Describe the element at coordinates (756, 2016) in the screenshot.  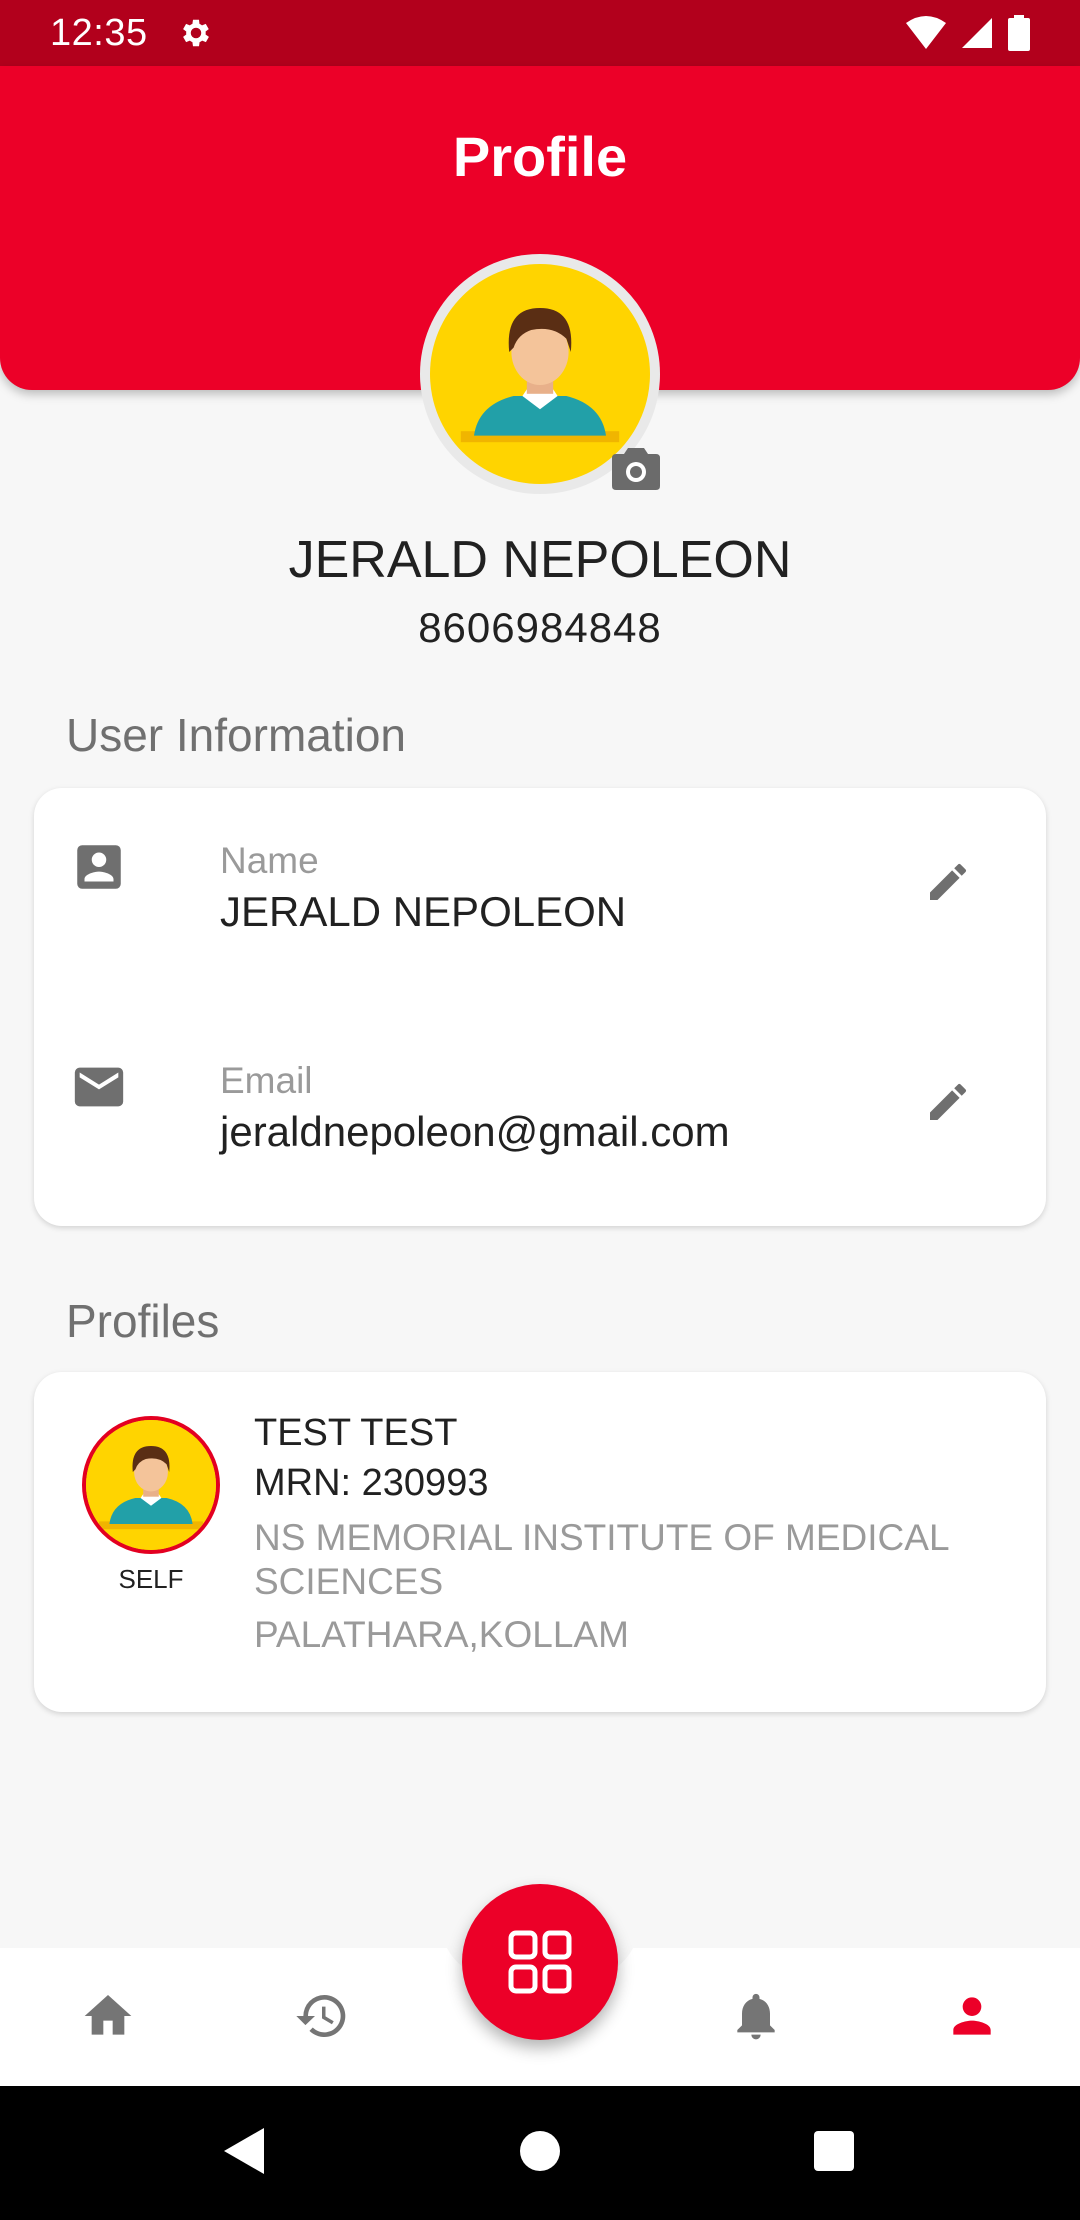
I see `bell-icon` at that location.